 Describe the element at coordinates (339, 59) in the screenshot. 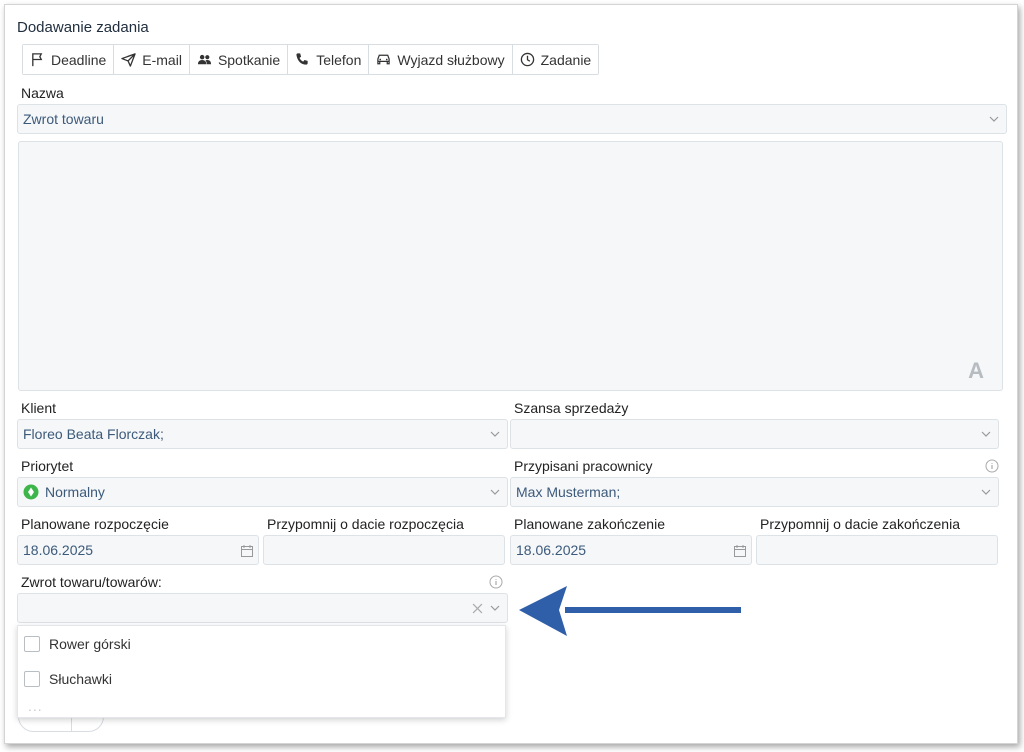

I see `tab-label: Telefon` at that location.